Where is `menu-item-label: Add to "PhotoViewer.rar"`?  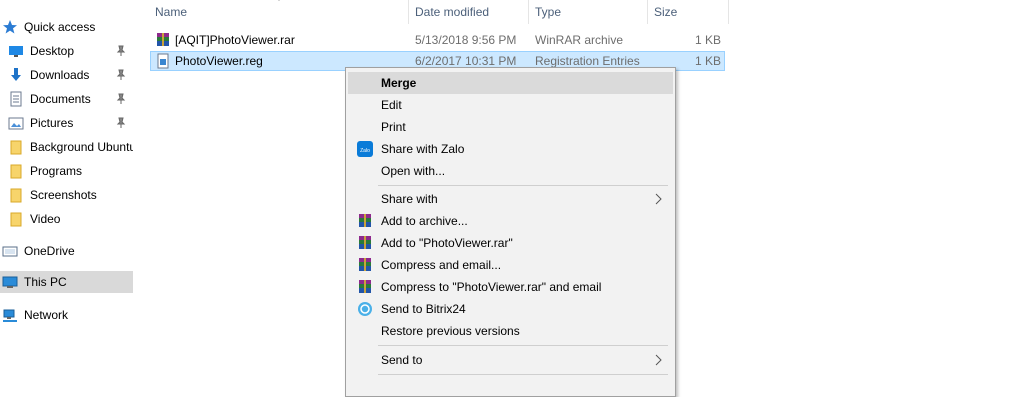
menu-item-label: Add to "PhotoViewer.rar" is located at coordinates (447, 243).